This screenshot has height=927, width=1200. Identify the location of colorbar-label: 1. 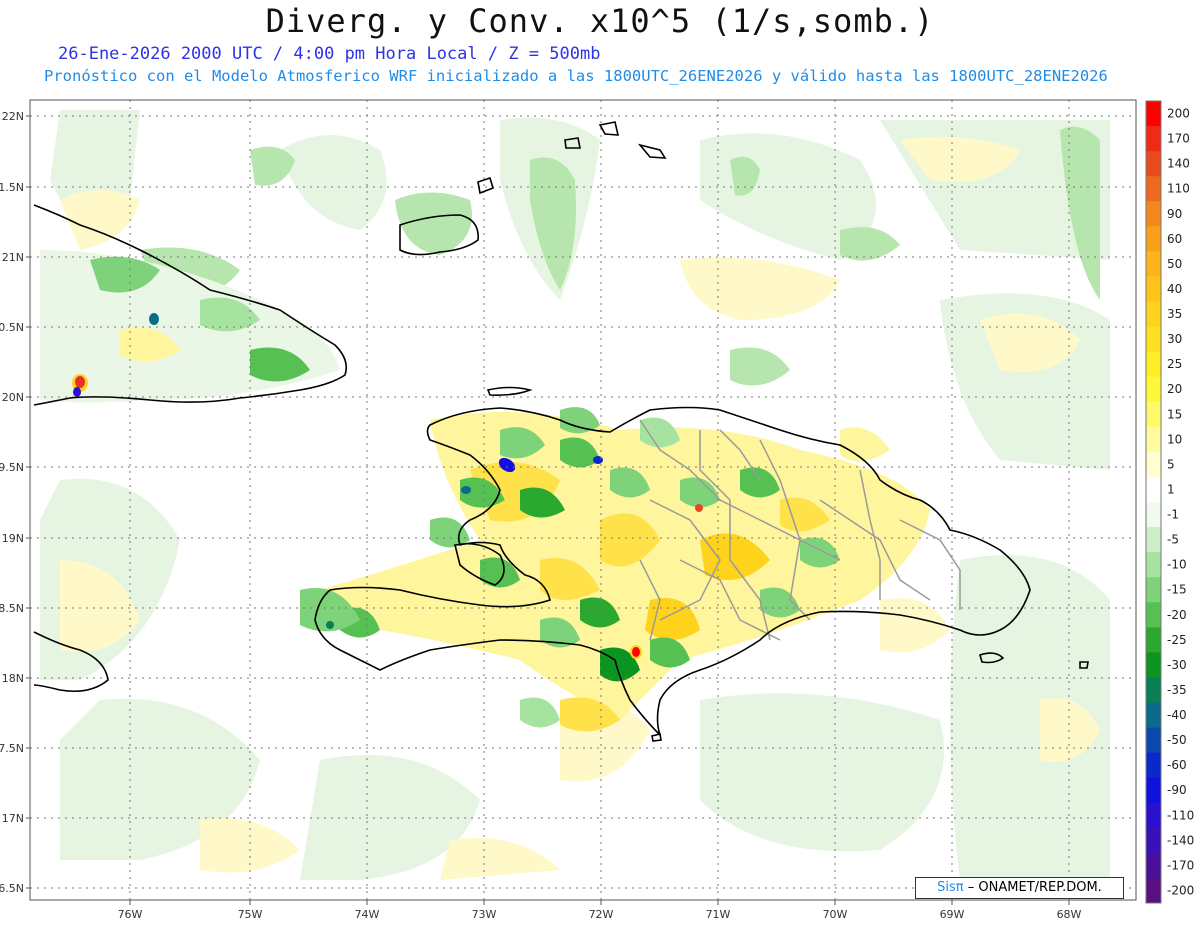
(1171, 489).